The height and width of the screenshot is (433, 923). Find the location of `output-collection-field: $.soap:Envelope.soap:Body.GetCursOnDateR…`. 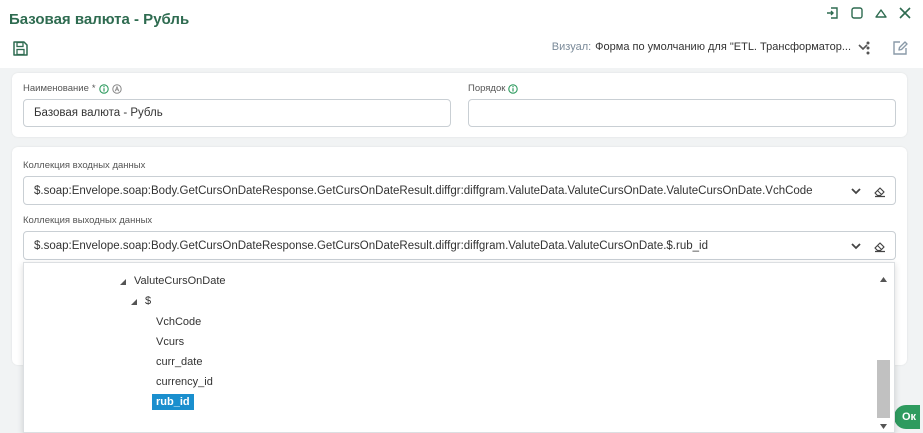

output-collection-field: $.soap:Envelope.soap:Body.GetCursOnDateR… is located at coordinates (459, 245).